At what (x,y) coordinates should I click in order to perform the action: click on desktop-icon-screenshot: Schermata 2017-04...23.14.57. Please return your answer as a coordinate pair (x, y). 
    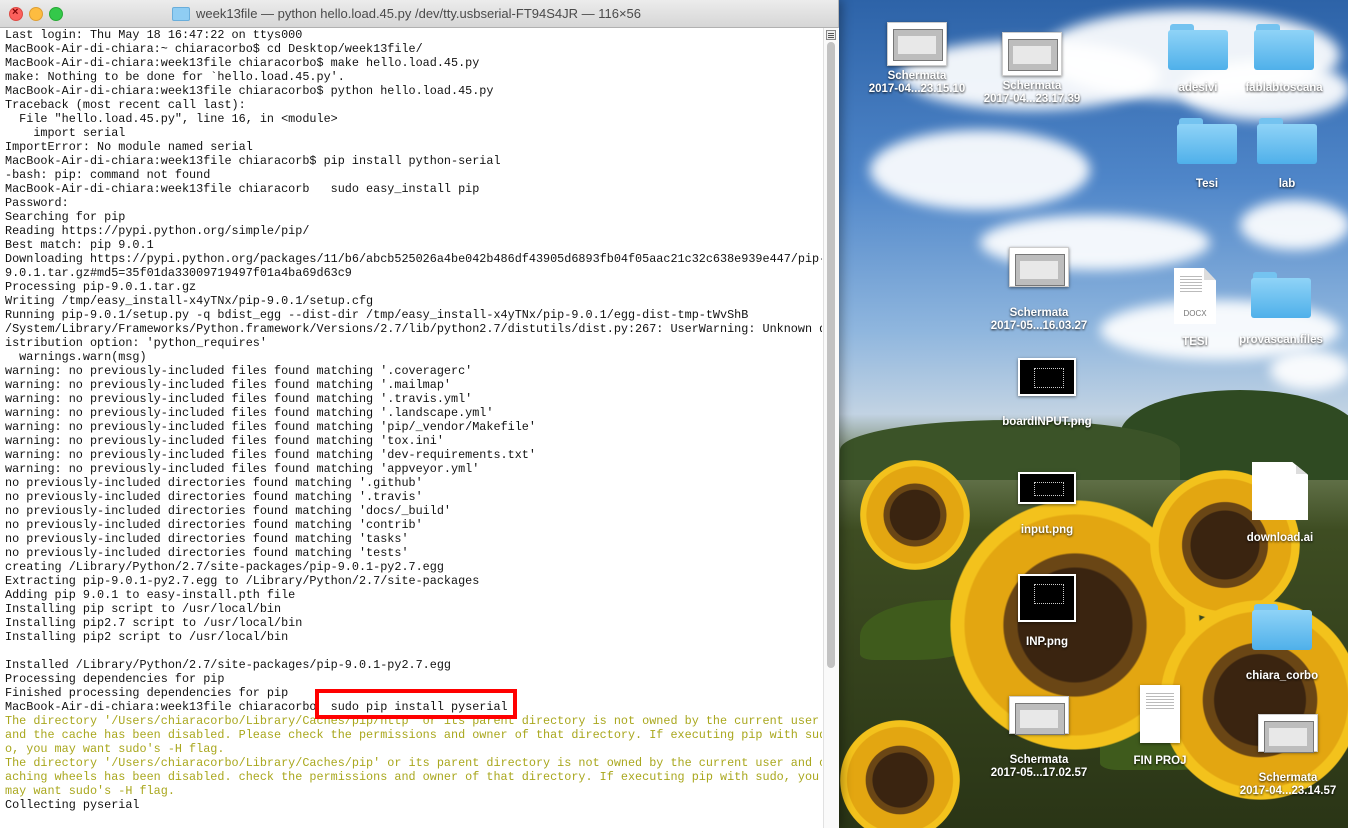
    Looking at the image, I should click on (1288, 756).